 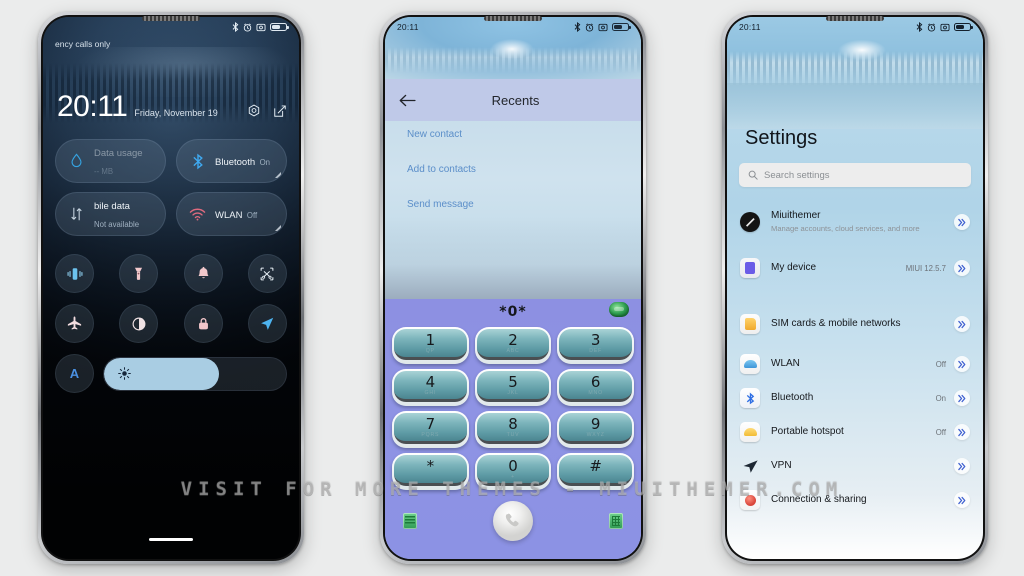 I want to click on brightness-slider, so click(x=195, y=373).